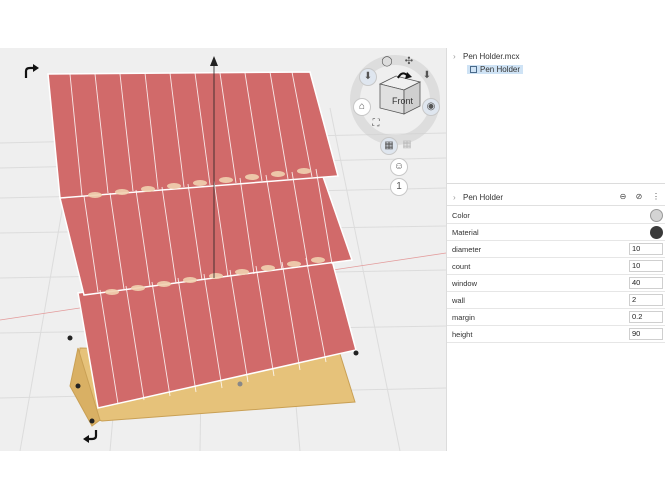  Describe the element at coordinates (399, 187) in the screenshot. I see `view-1-button: 1` at that location.